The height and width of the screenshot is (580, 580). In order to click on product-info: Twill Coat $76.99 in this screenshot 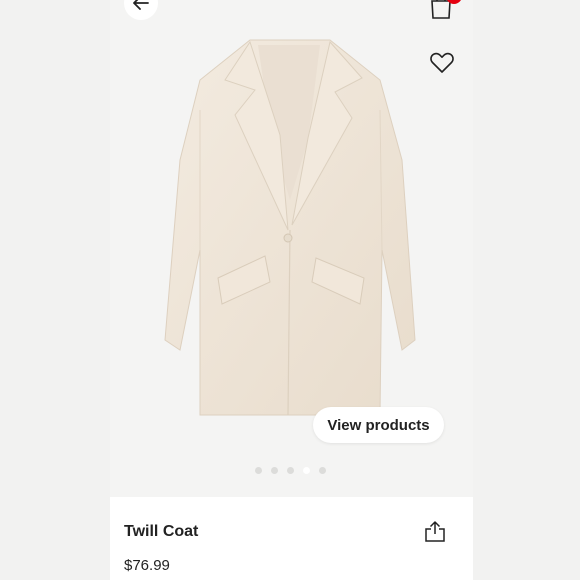, I will do `click(291, 538)`.